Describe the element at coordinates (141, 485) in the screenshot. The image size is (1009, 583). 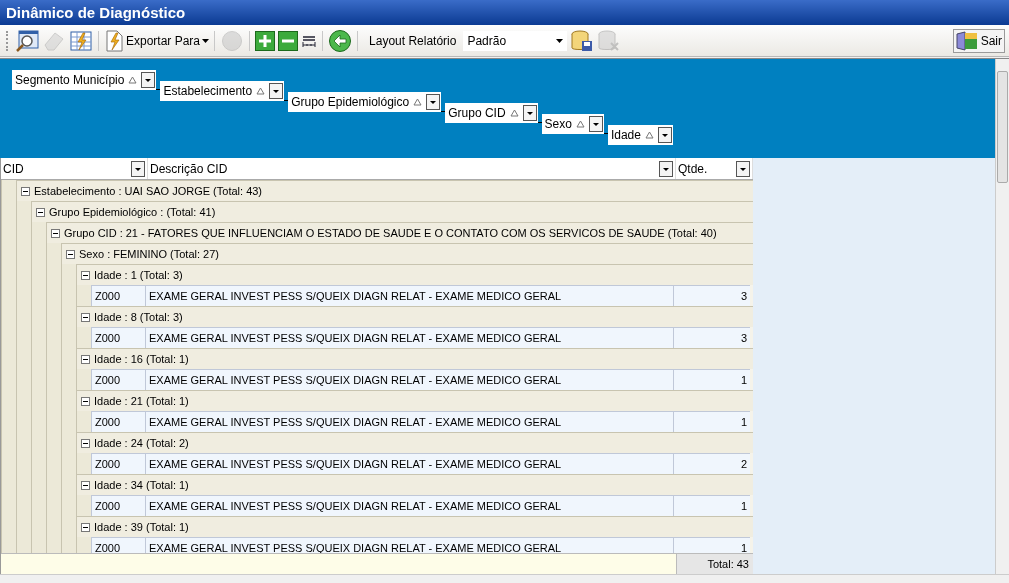
I see `group-label: Idade : 34 (Total: 1)` at that location.